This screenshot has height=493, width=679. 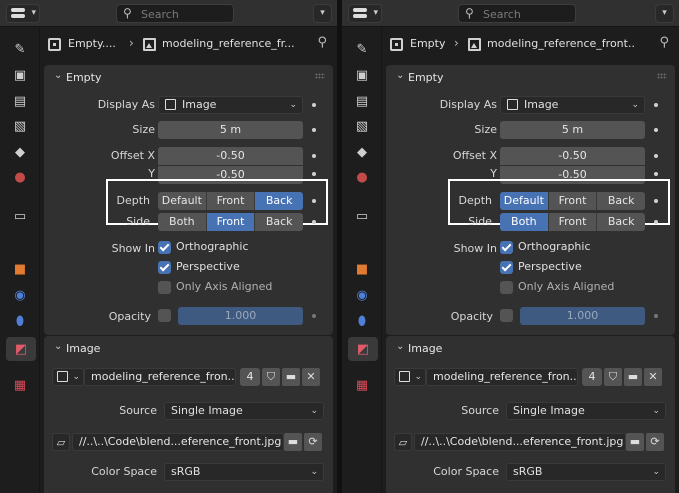 What do you see at coordinates (592, 377) in the screenshot?
I see `users-count: 4` at bounding box center [592, 377].